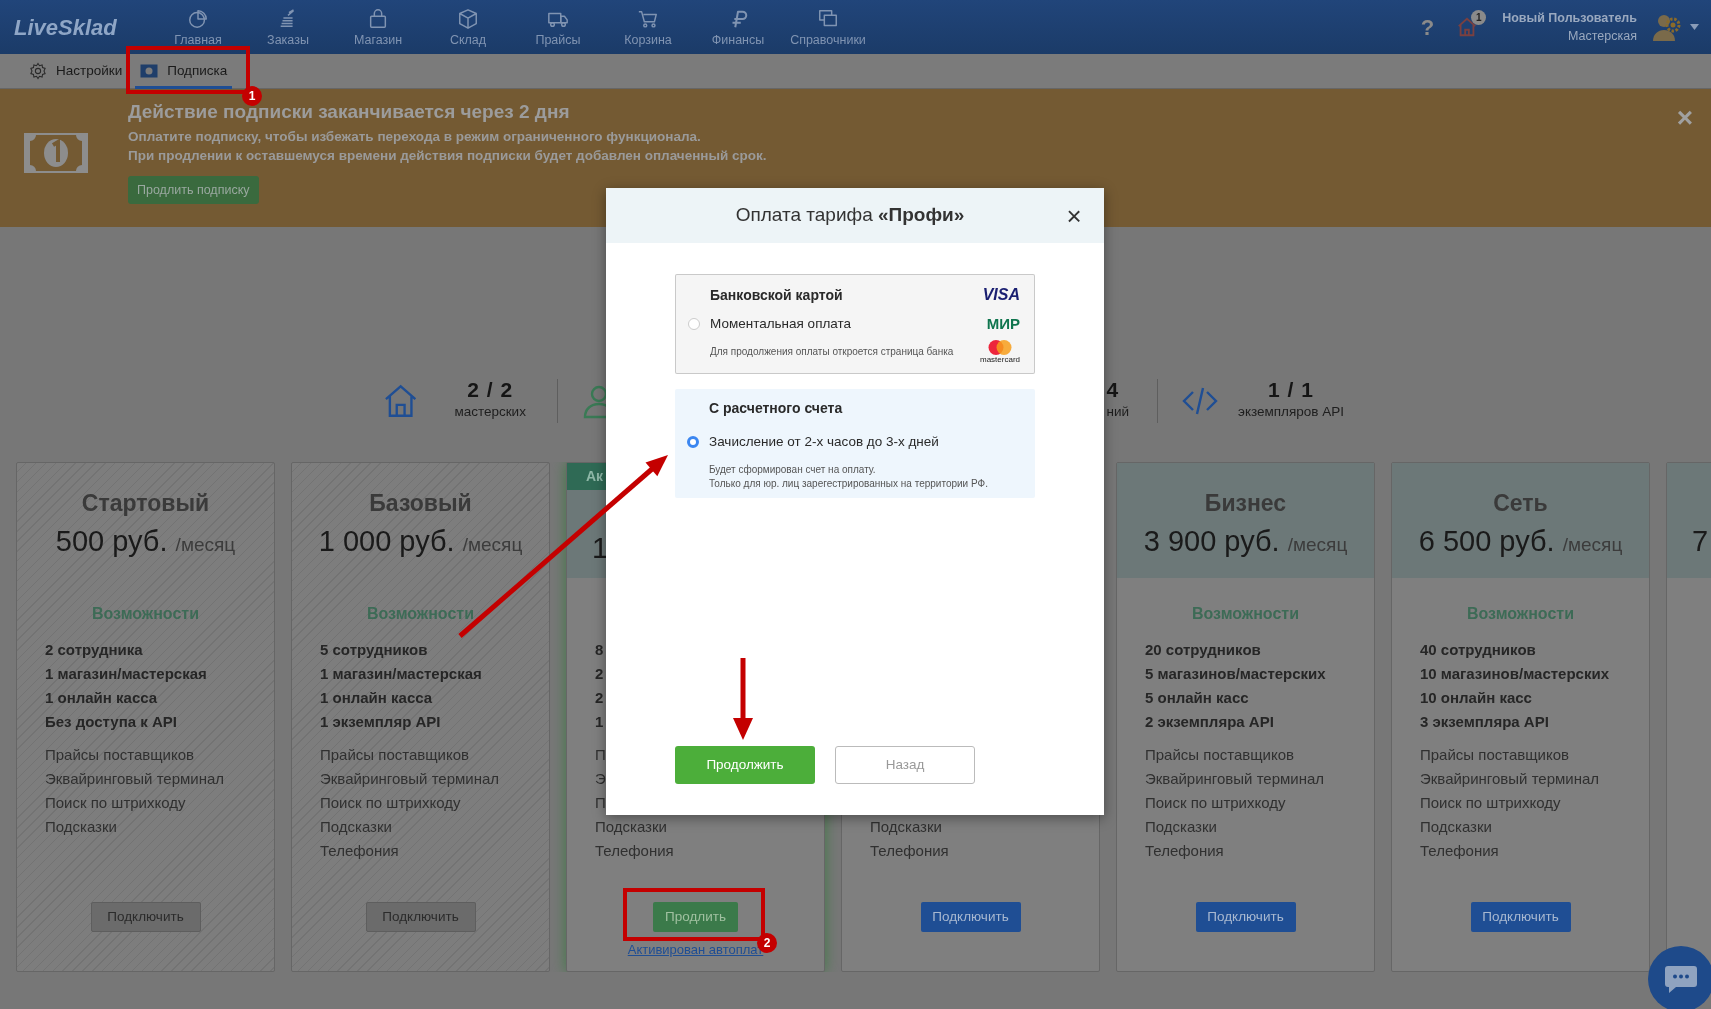  What do you see at coordinates (76, 71) in the screenshot?
I see `subnav-tab: Настройки` at bounding box center [76, 71].